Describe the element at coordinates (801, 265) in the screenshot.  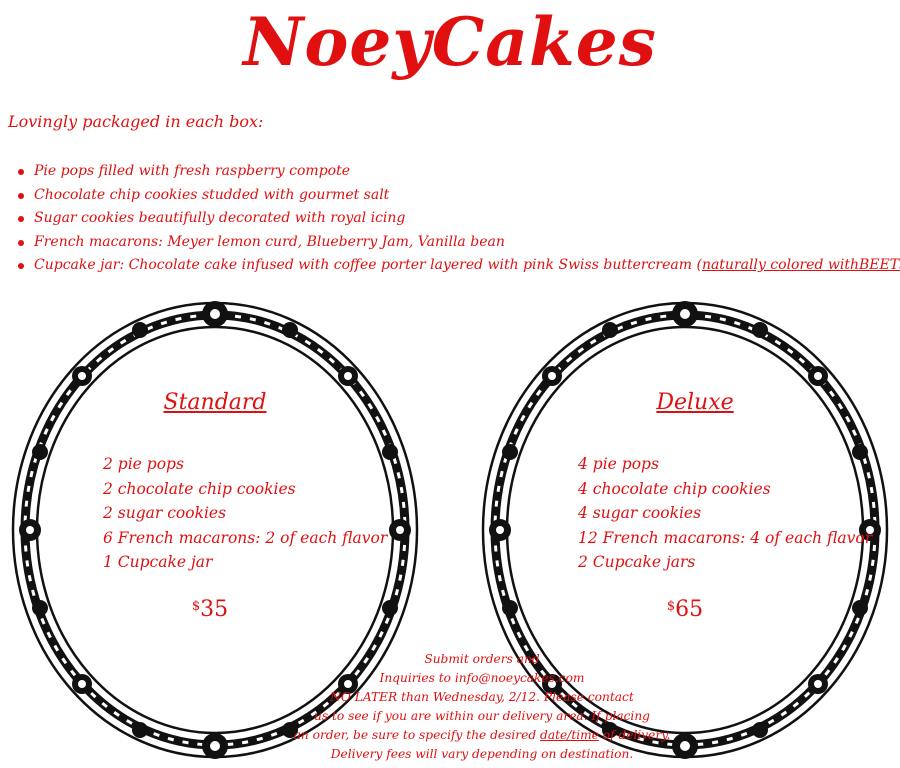
I see `beets-link: naturally colored withBEETS!` at that location.